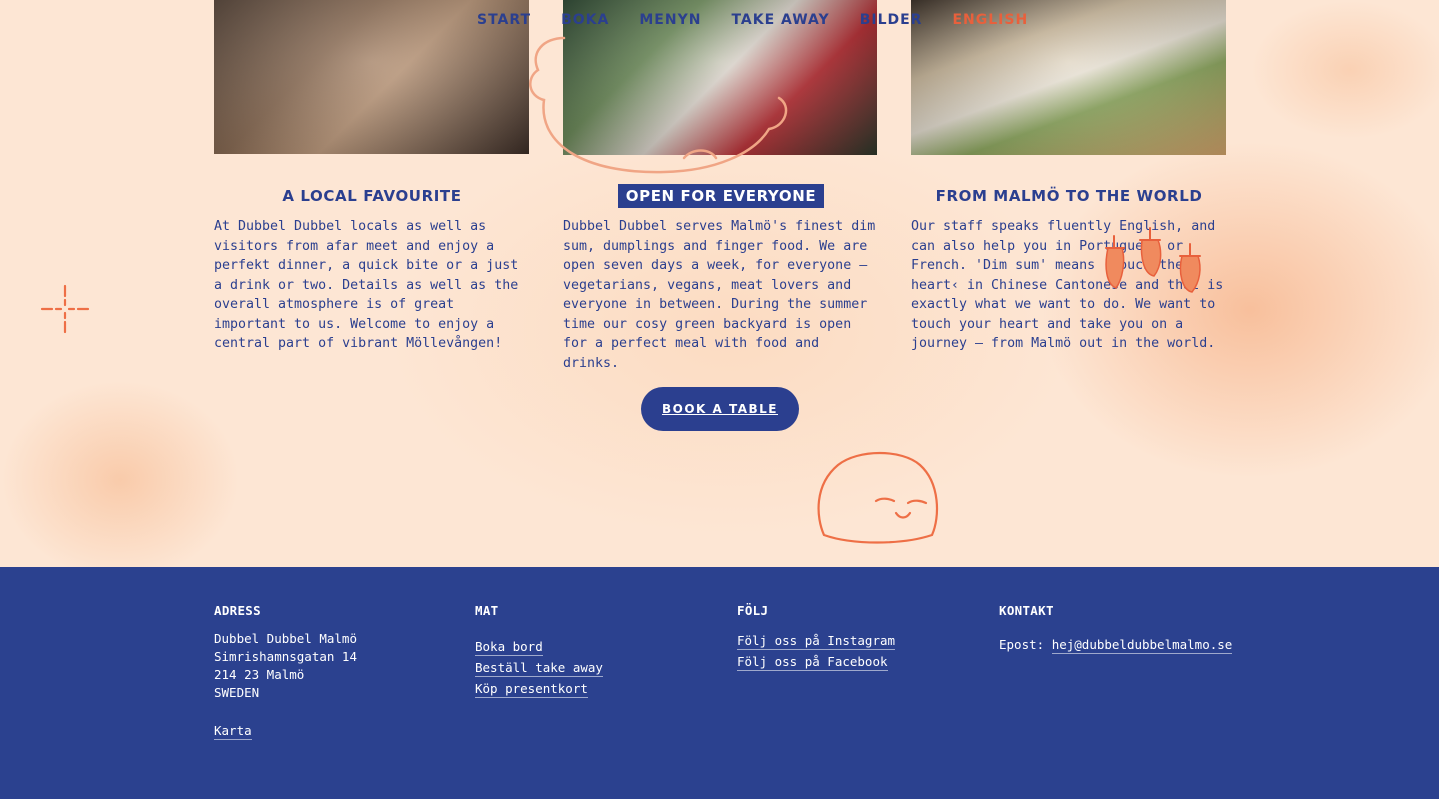 The height and width of the screenshot is (799, 1439). I want to click on book-table-link: Boka bord, so click(509, 647).